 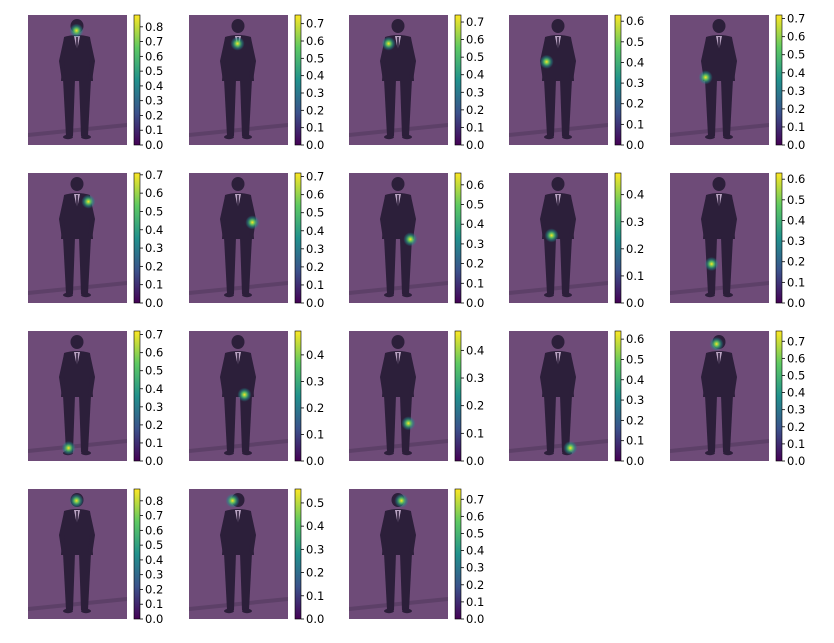 What do you see at coordinates (256, 399) in the screenshot?
I see `heatmap-panel-12: 0.0 0.1 0.2 0.3 0.4` at bounding box center [256, 399].